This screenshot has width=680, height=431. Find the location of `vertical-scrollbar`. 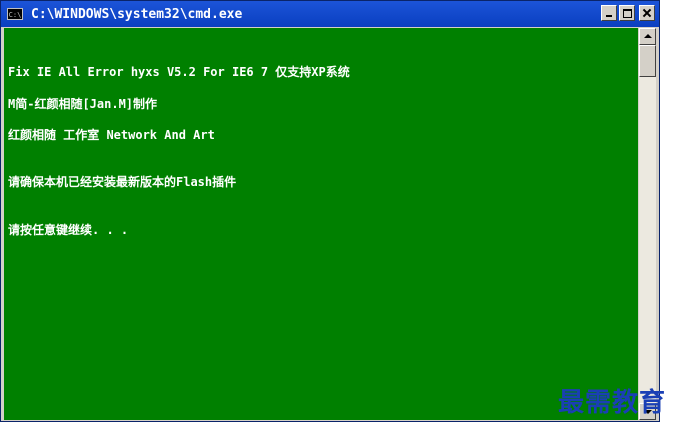

vertical-scrollbar is located at coordinates (647, 224).